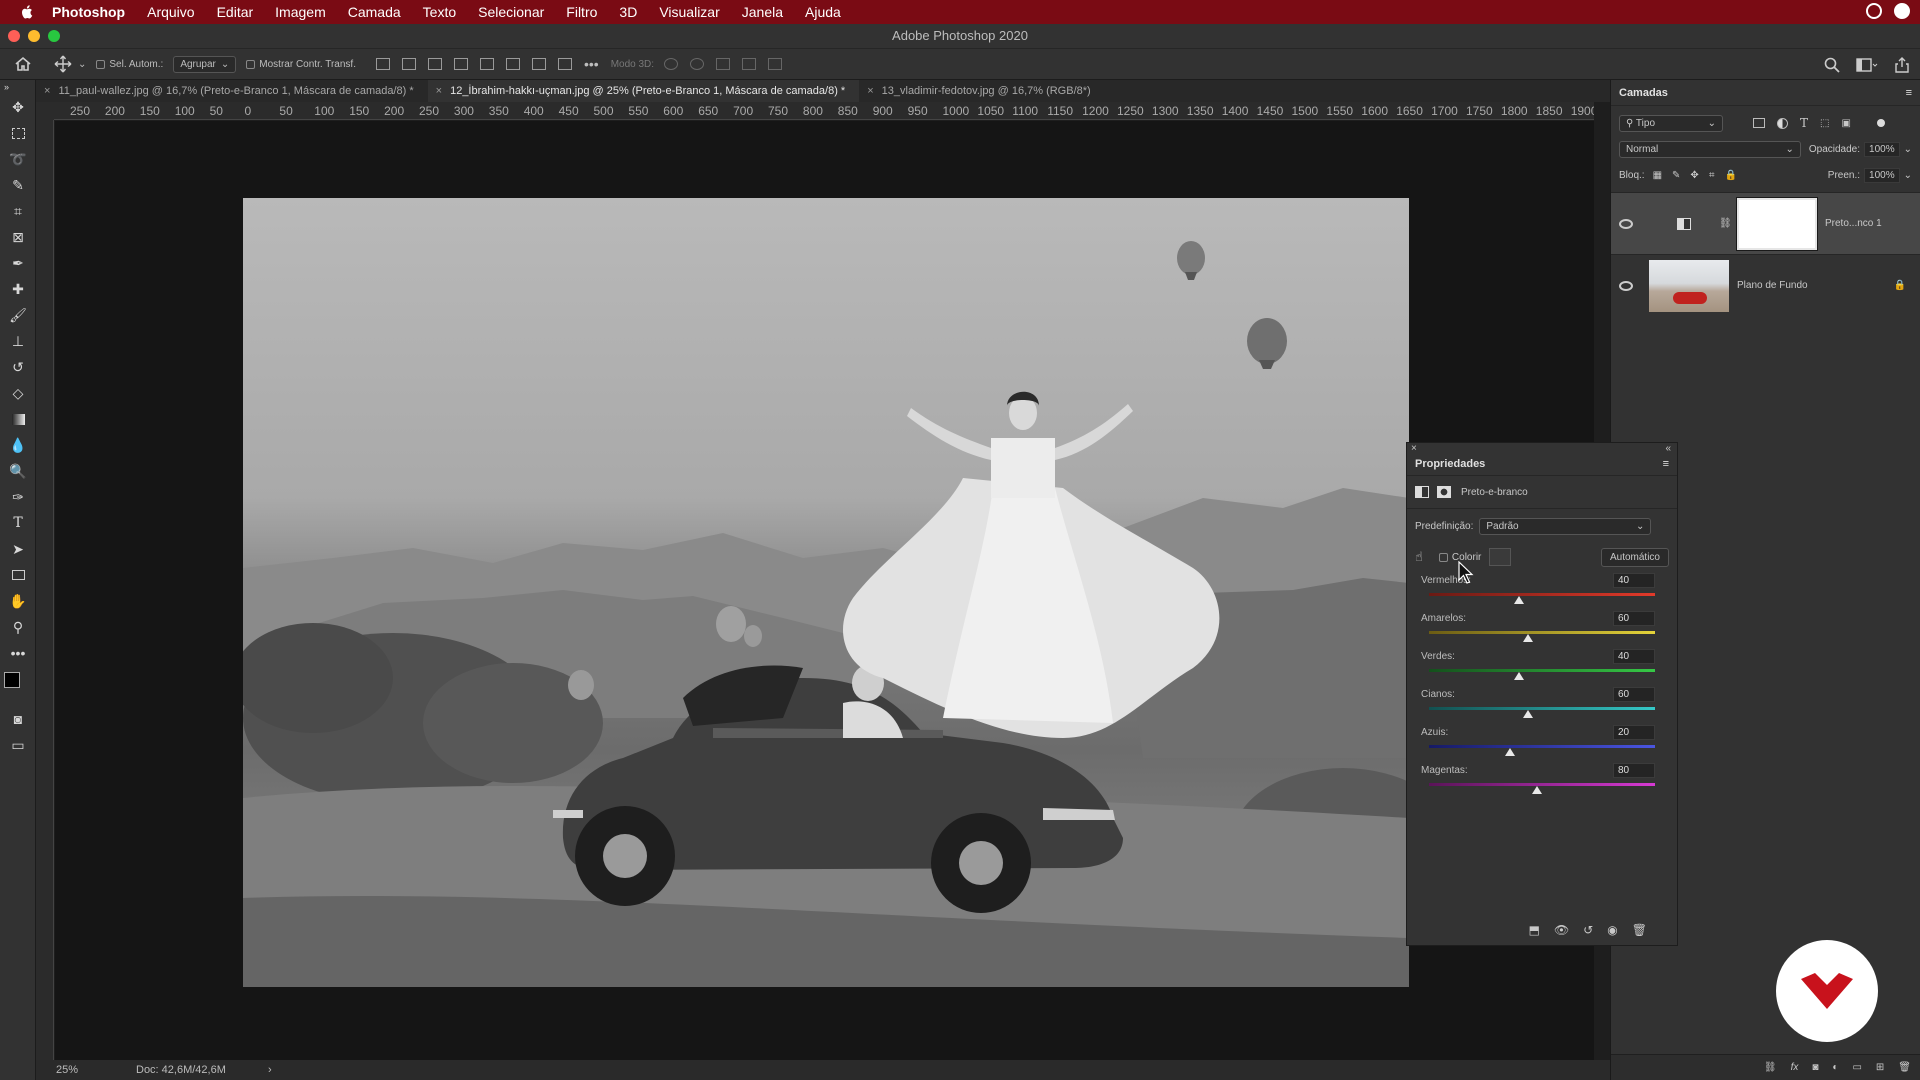 Image resolution: width=1920 pixels, height=1080 pixels. I want to click on color-swatches, so click(18, 686).